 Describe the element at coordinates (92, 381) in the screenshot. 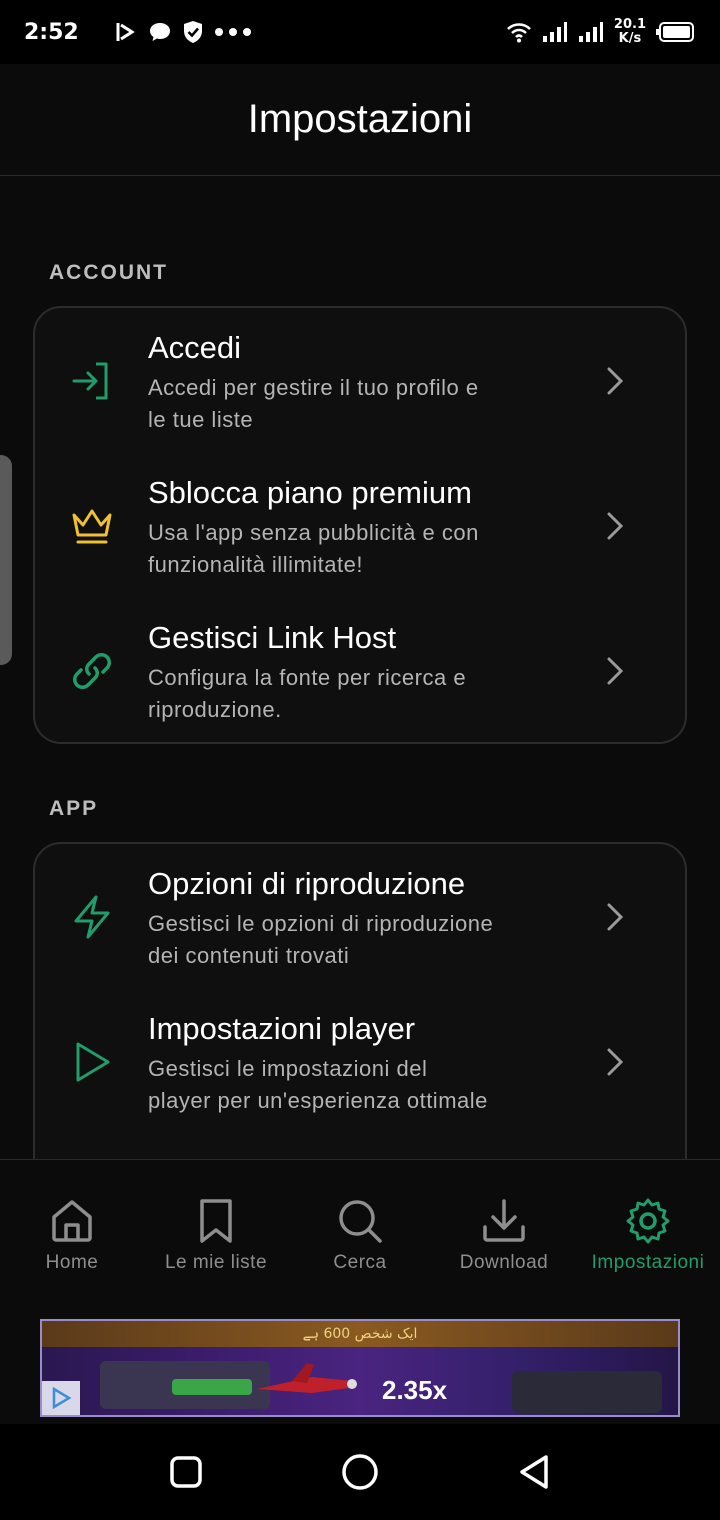

I see `login-icon` at that location.